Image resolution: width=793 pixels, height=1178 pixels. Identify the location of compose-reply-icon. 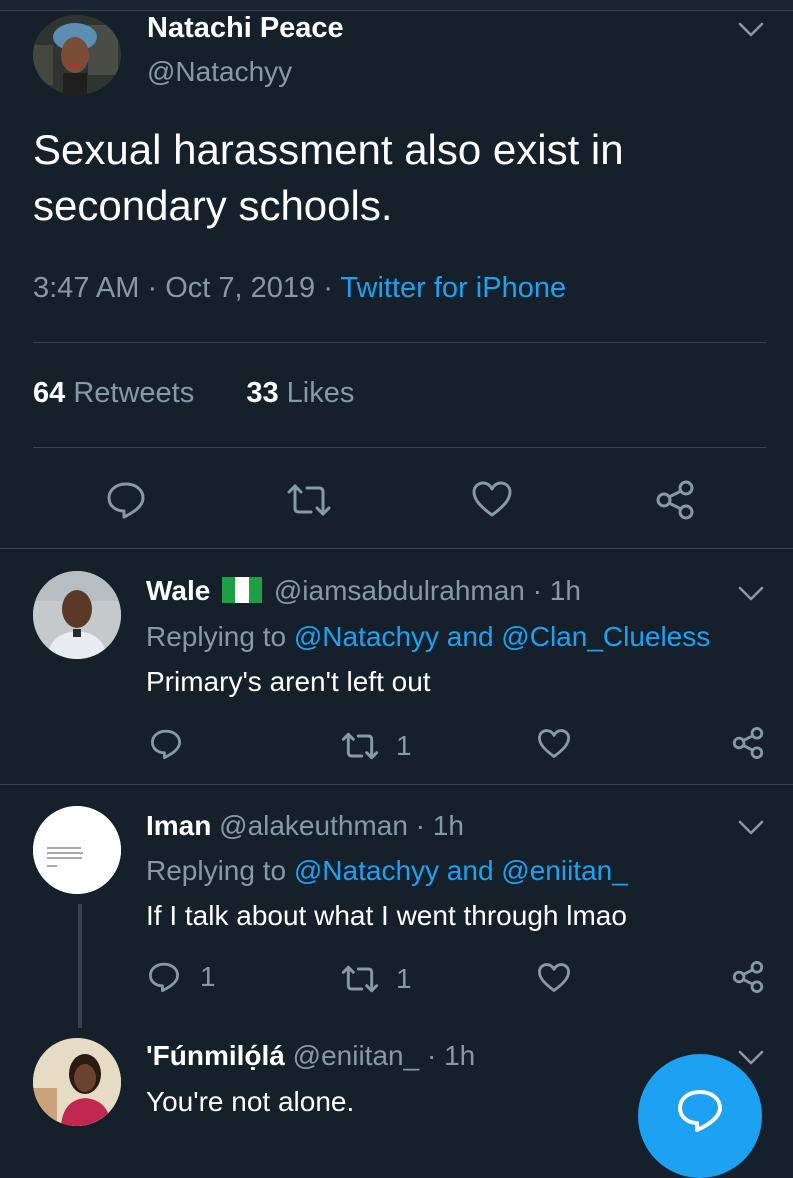
(700, 1111).